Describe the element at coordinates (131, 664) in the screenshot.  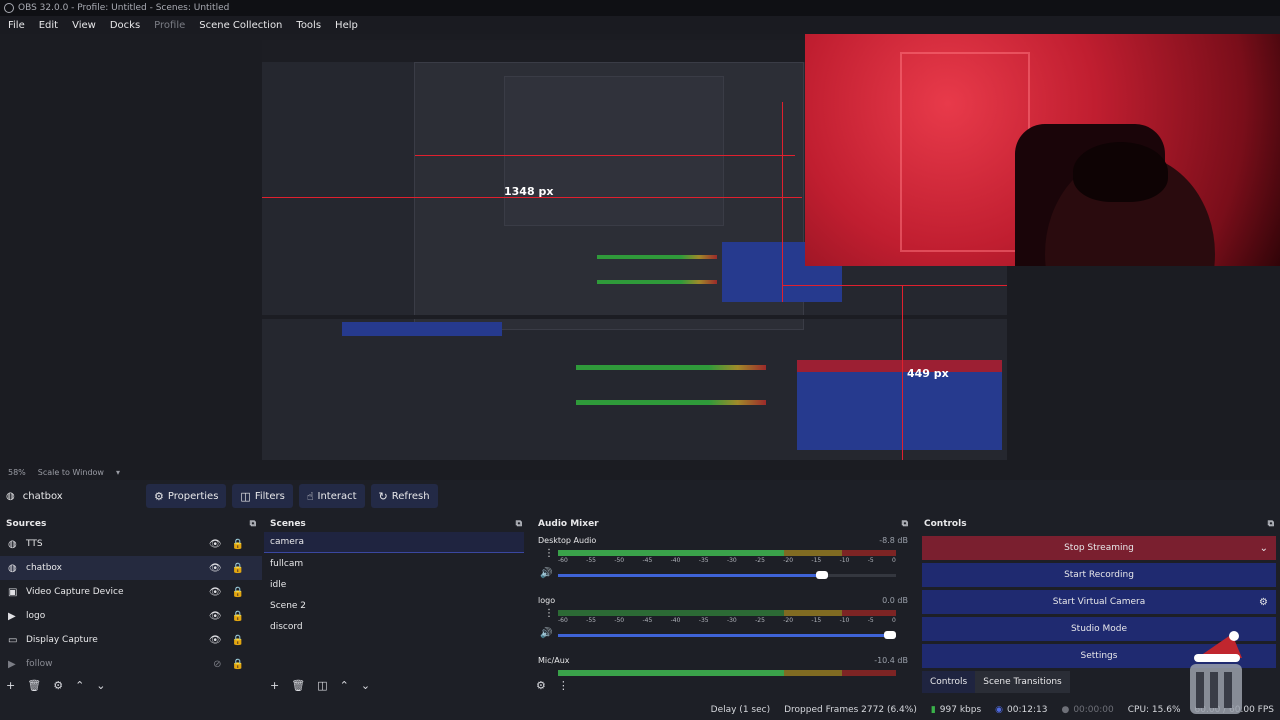
I see `source-item-follow: ▶ follow ⊘ 🔒` at that location.